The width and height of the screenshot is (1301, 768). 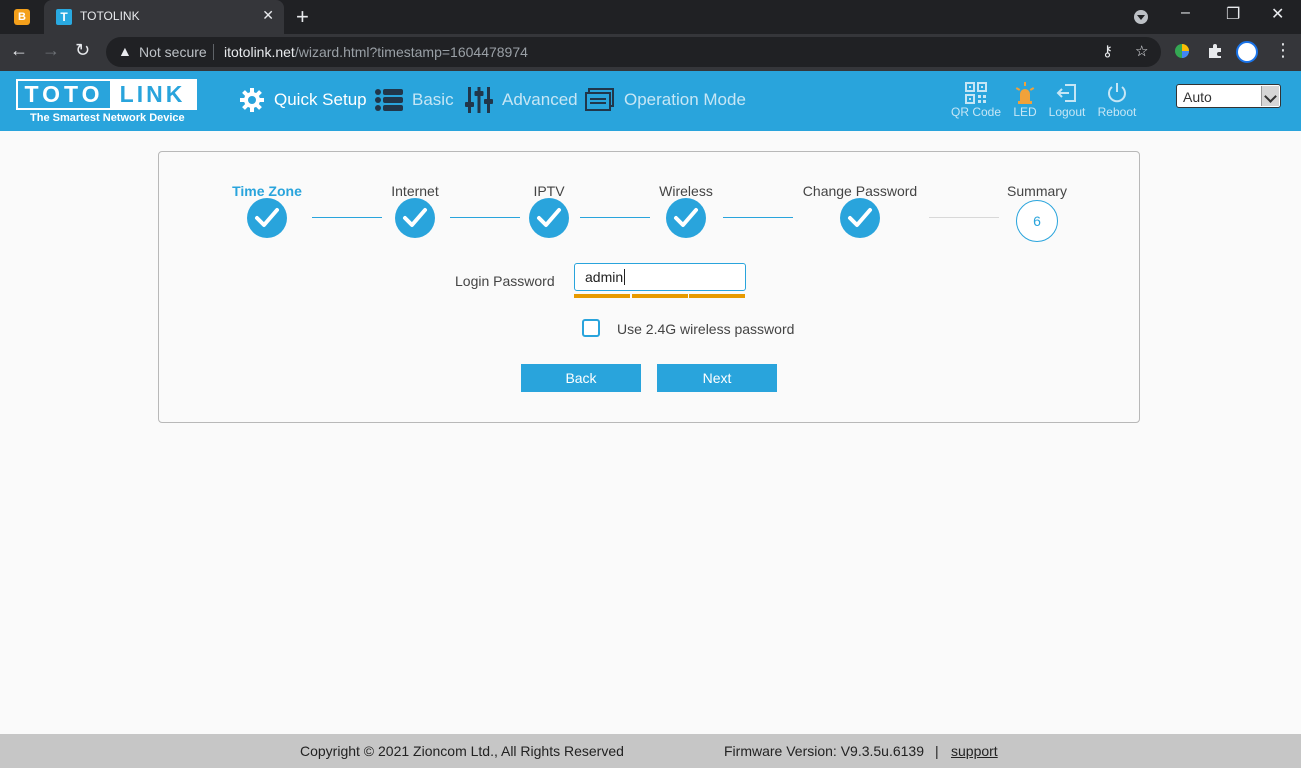 I want to click on new-tab-icon: +, so click(x=302, y=17).